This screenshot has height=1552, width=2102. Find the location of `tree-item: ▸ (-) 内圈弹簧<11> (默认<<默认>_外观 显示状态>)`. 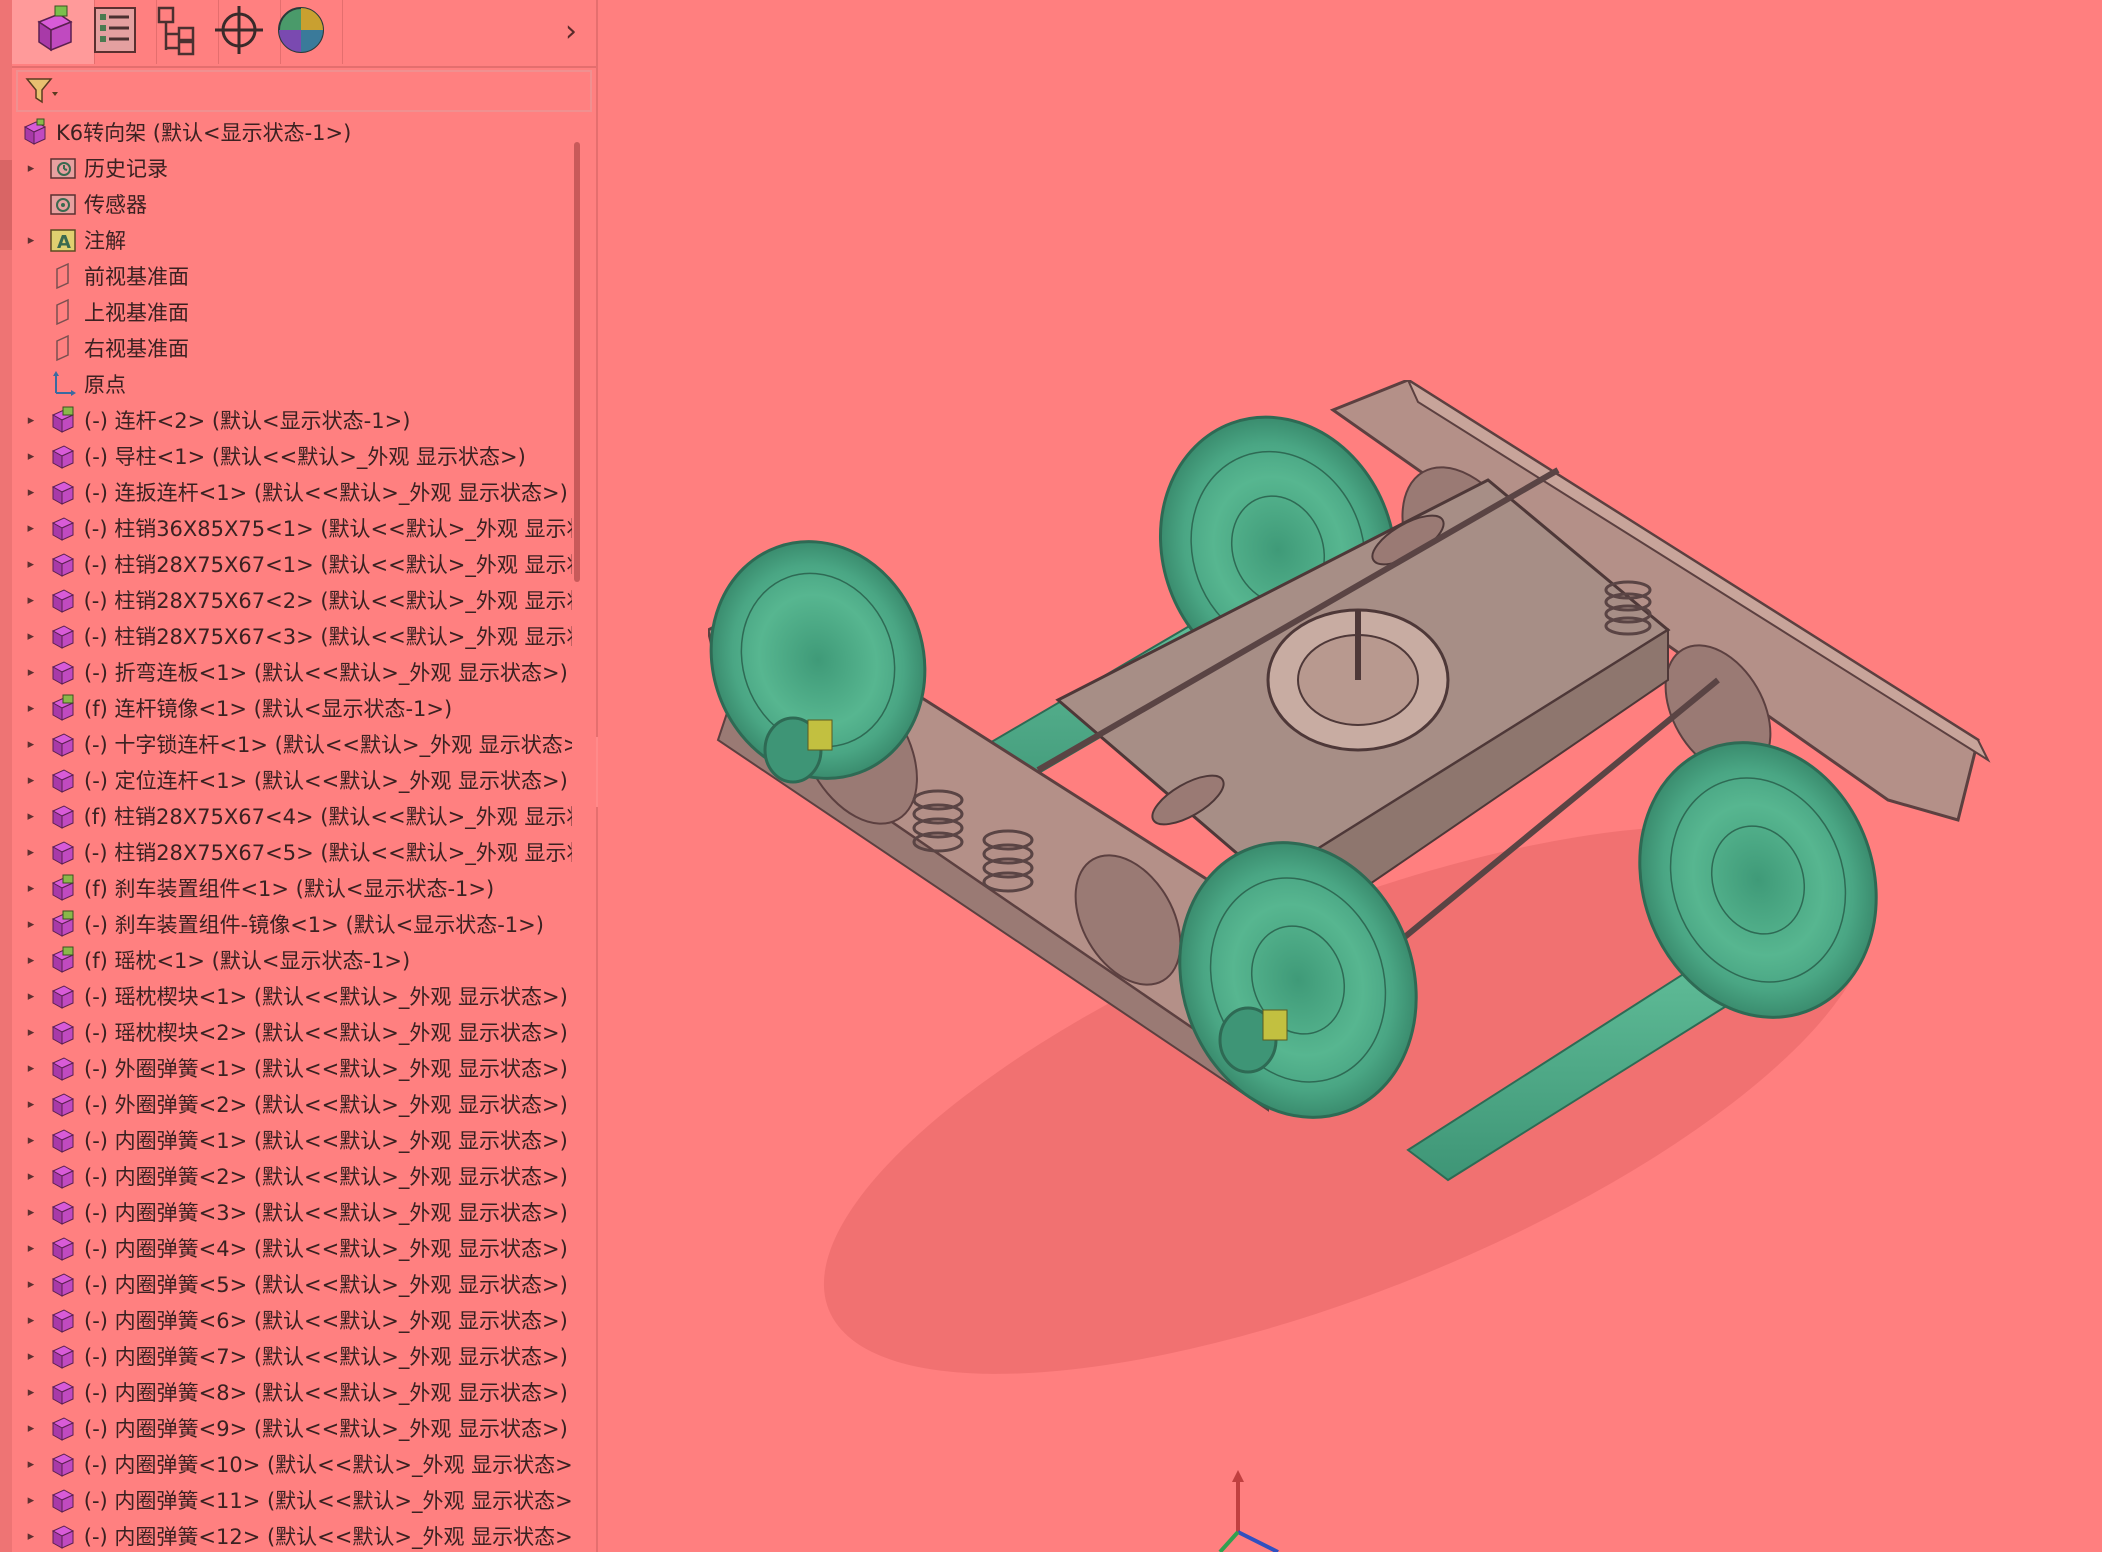

tree-item: ▸ (-) 内圈弹簧<11> (默认<<默认>_外观 显示状态>) is located at coordinates (292, 1500).